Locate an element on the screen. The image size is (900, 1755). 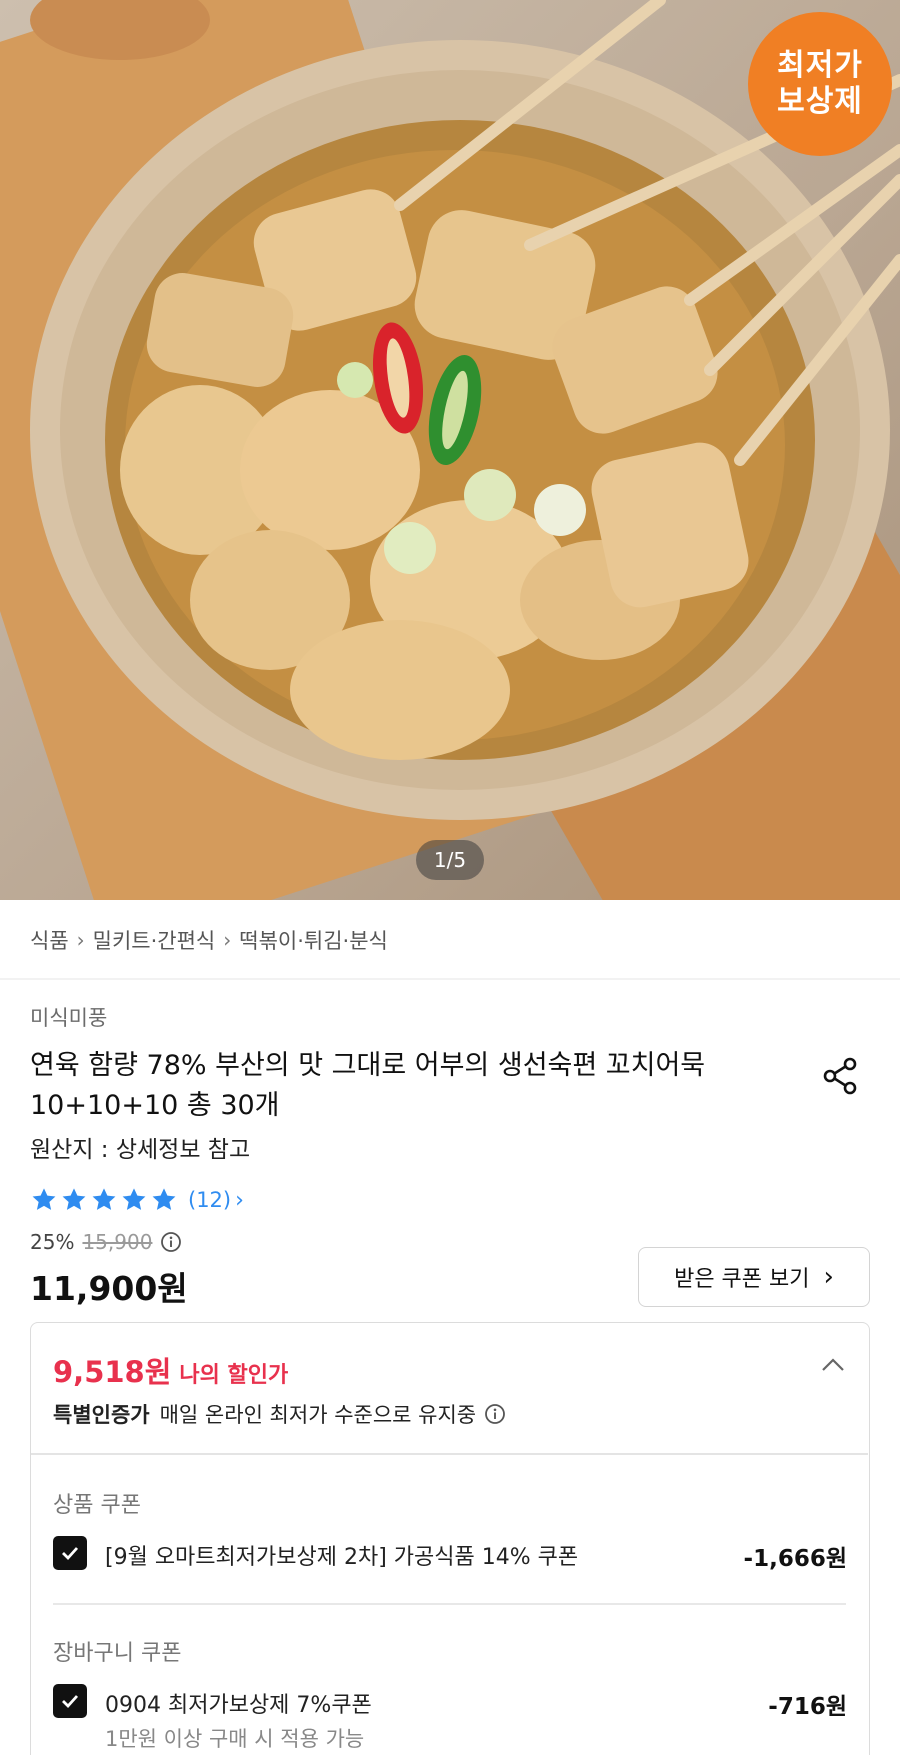
share-icon is located at coordinates (840, 1076).